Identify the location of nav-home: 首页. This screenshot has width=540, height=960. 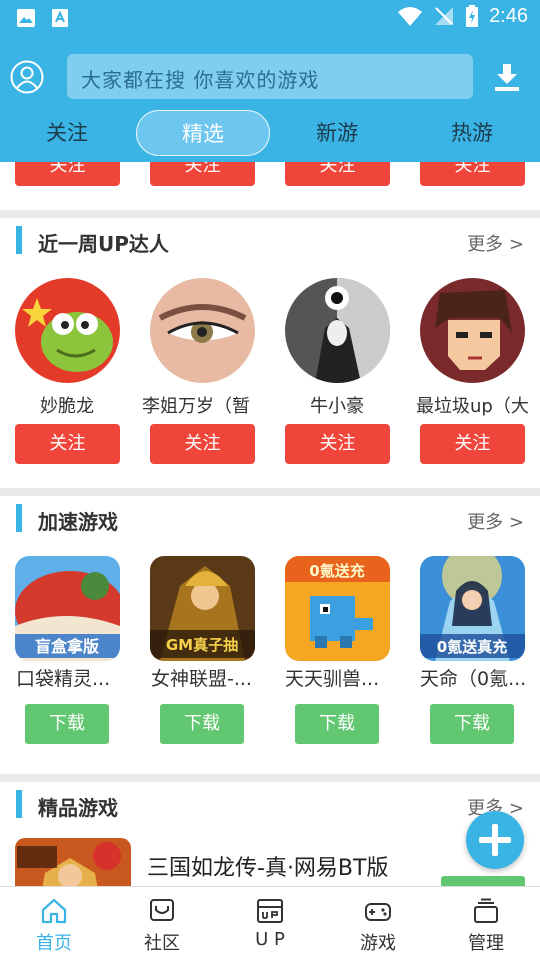
(54, 923).